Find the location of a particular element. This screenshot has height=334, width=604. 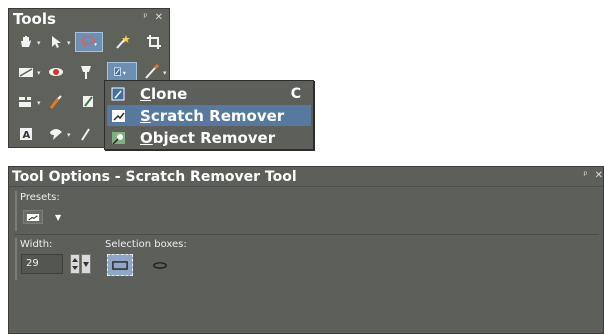

preset-shape-icon is located at coordinates (56, 134).